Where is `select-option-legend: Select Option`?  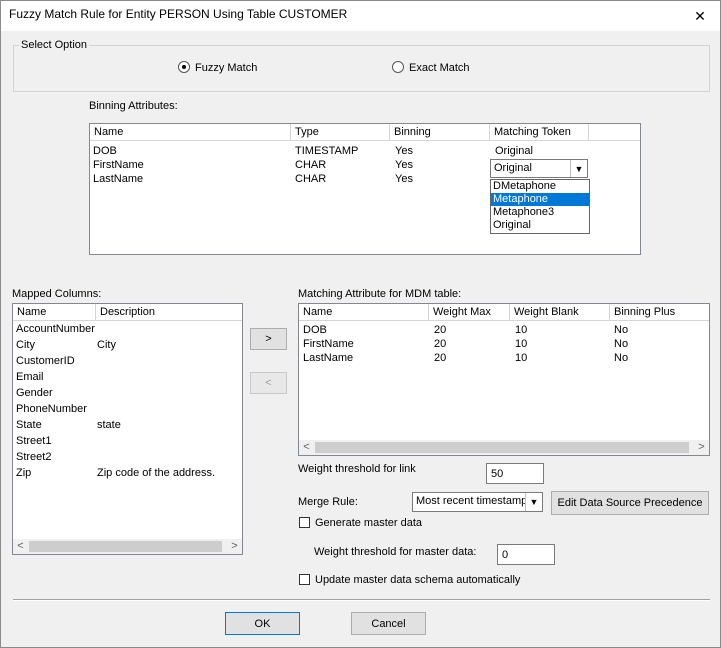
select-option-legend: Select Option is located at coordinates (54, 45).